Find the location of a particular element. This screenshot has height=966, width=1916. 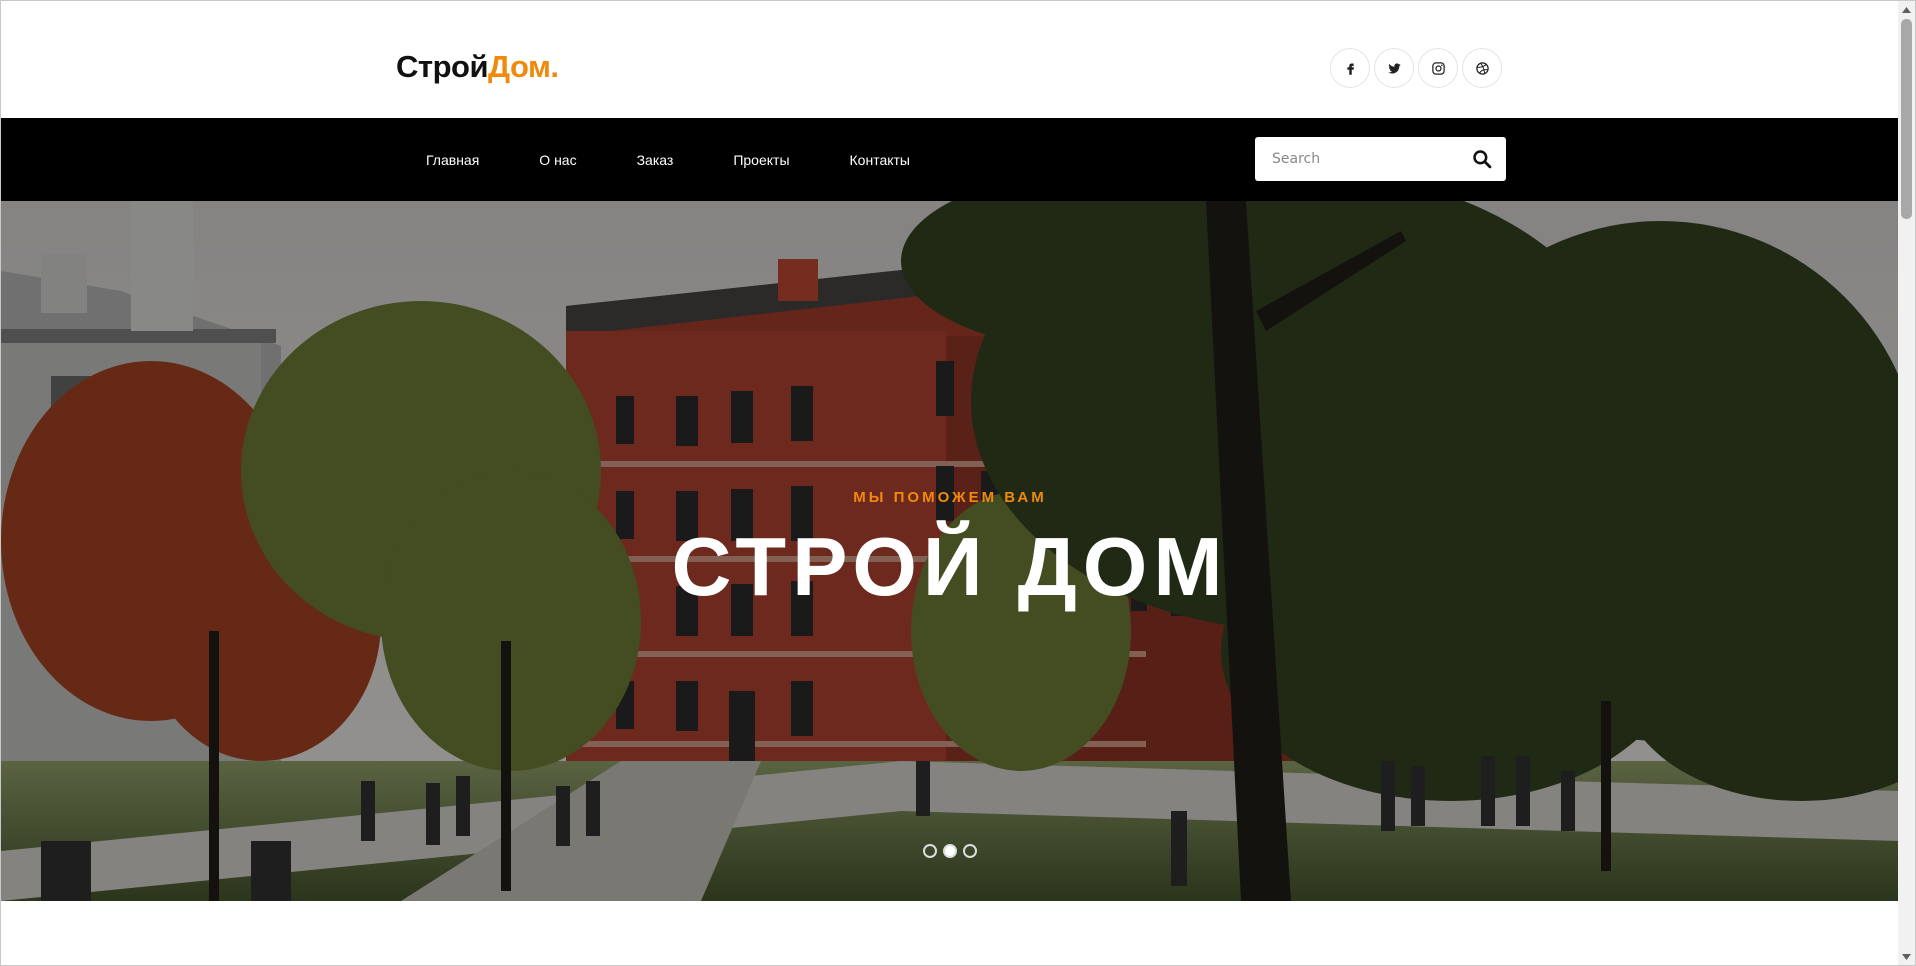

twitter-icon is located at coordinates (1394, 68).